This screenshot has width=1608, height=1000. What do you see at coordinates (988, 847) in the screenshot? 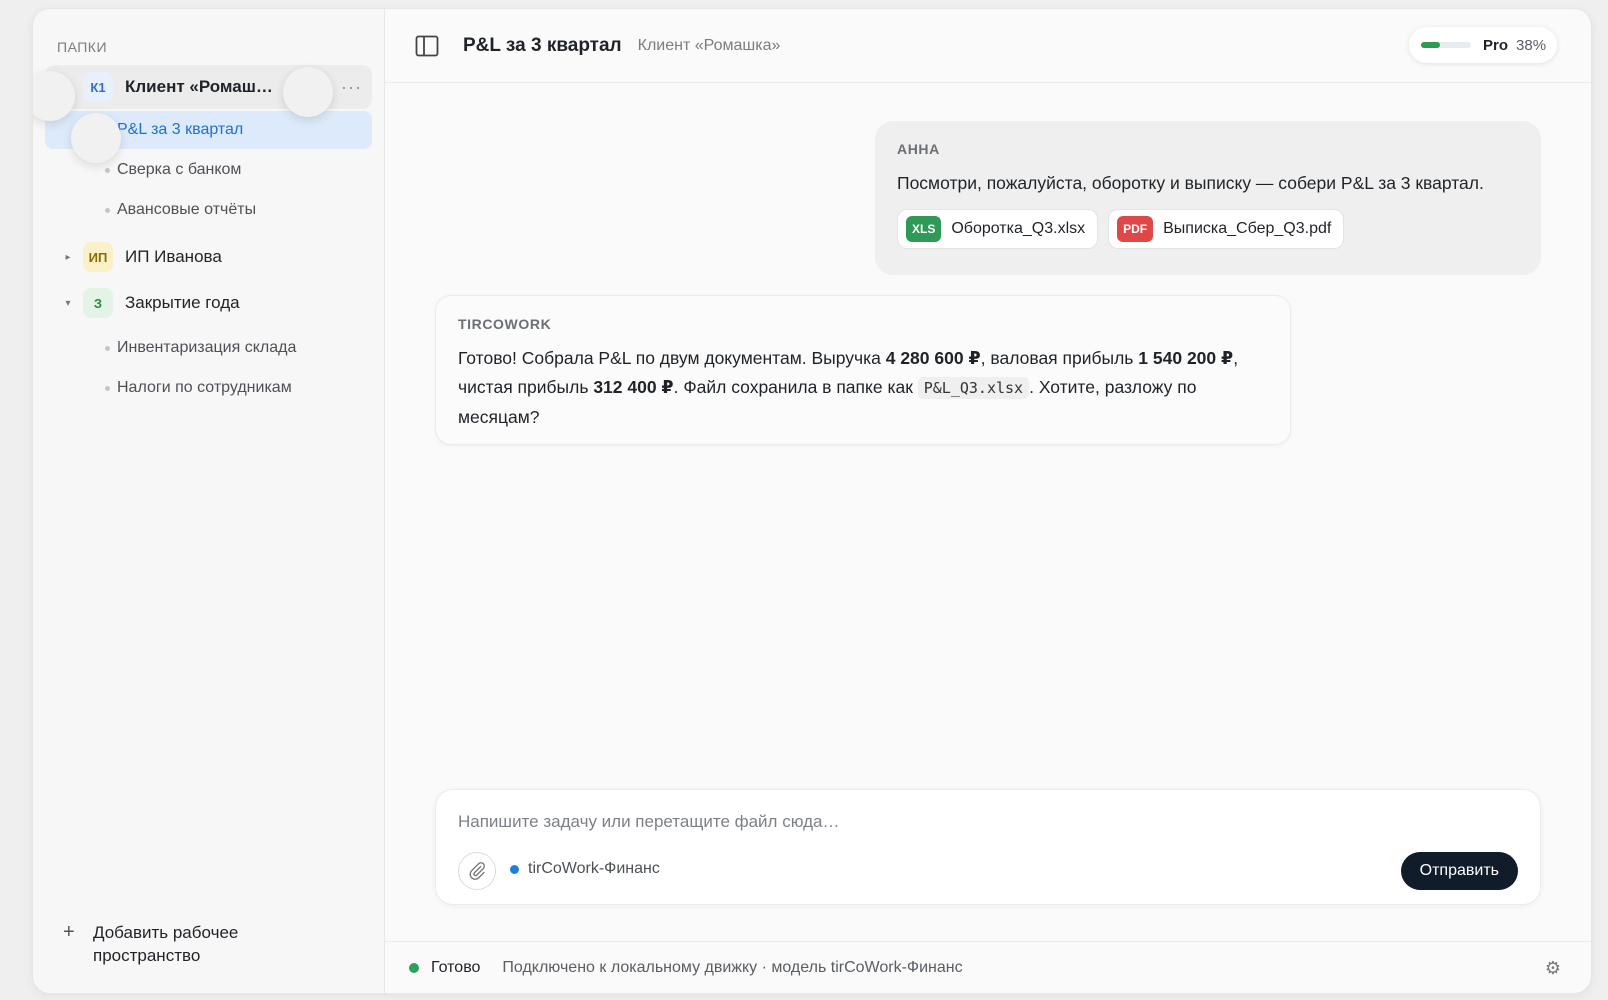
I see `composer: tirCoWork-Финанс Отправить` at bounding box center [988, 847].